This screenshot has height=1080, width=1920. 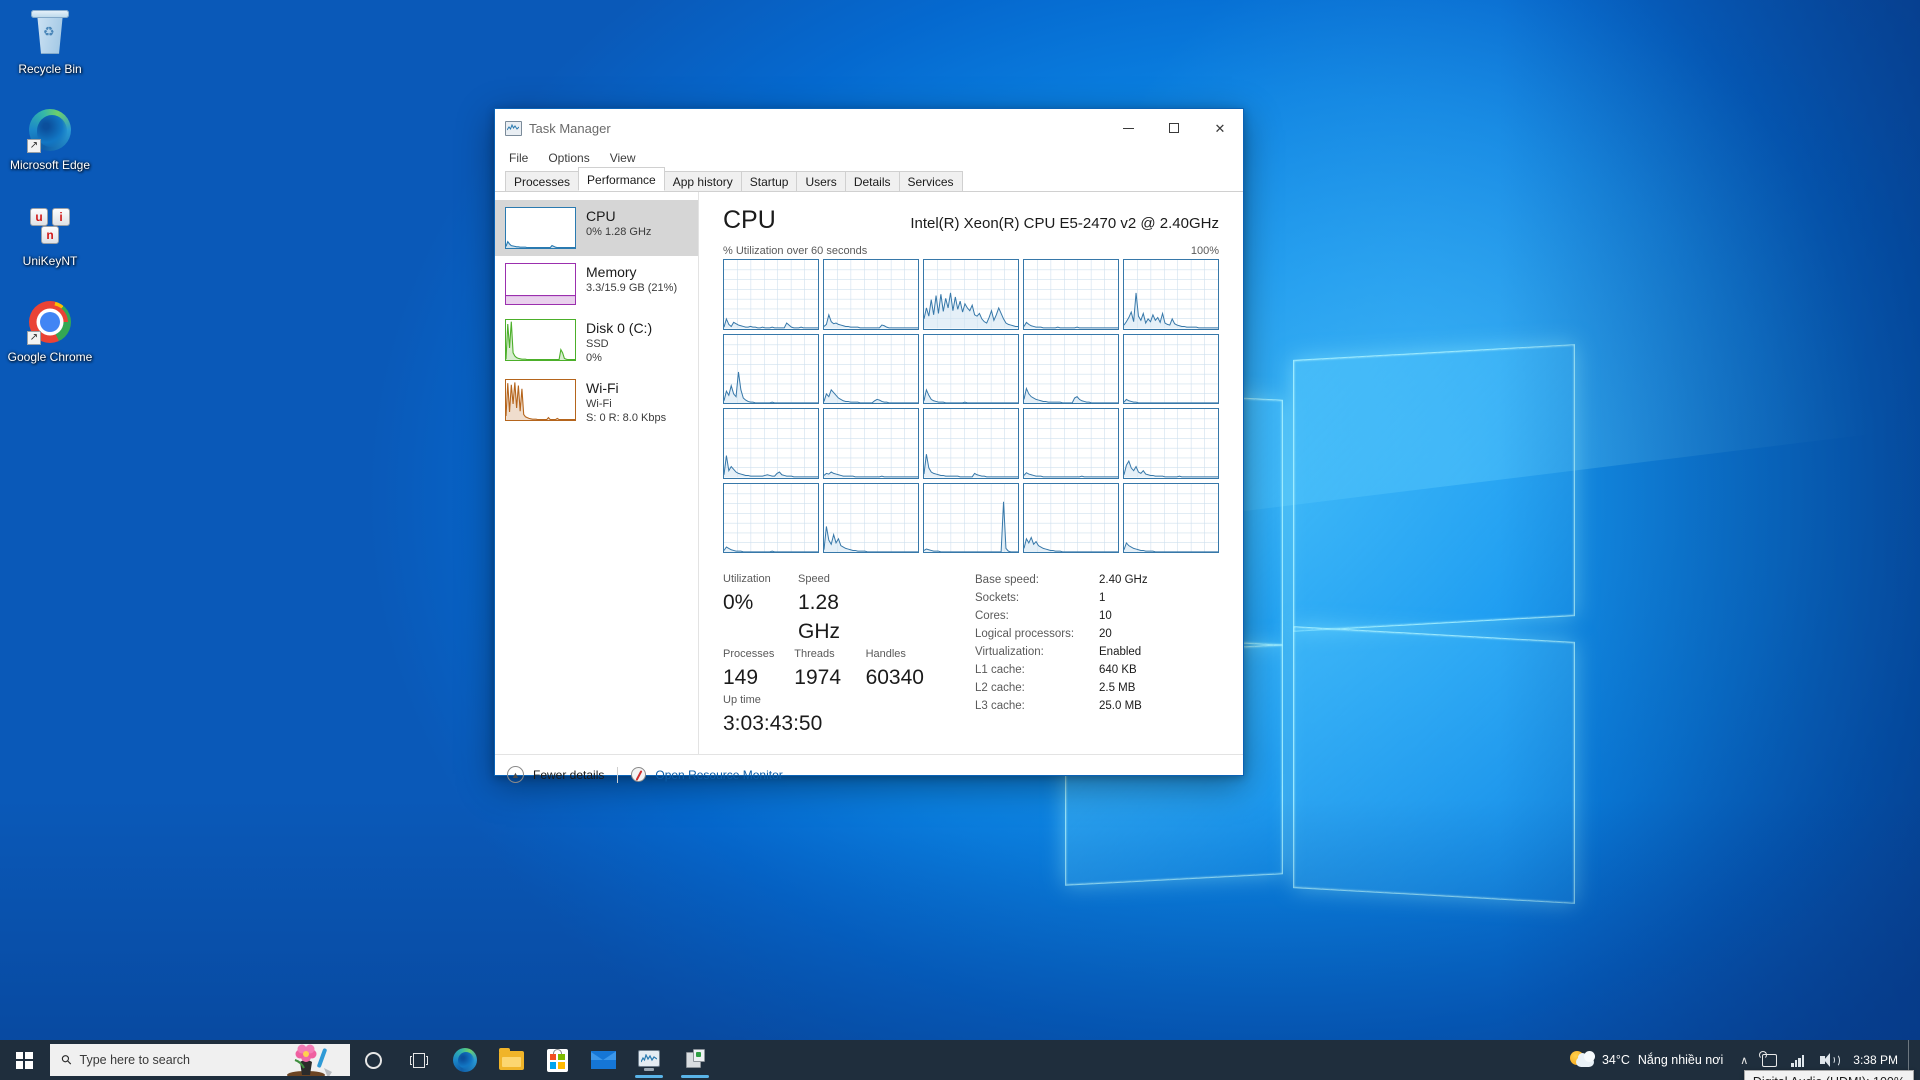 What do you see at coordinates (50, 139) in the screenshot?
I see `desktop-icon-microsoft-edge: ↗ Microsoft Edge` at bounding box center [50, 139].